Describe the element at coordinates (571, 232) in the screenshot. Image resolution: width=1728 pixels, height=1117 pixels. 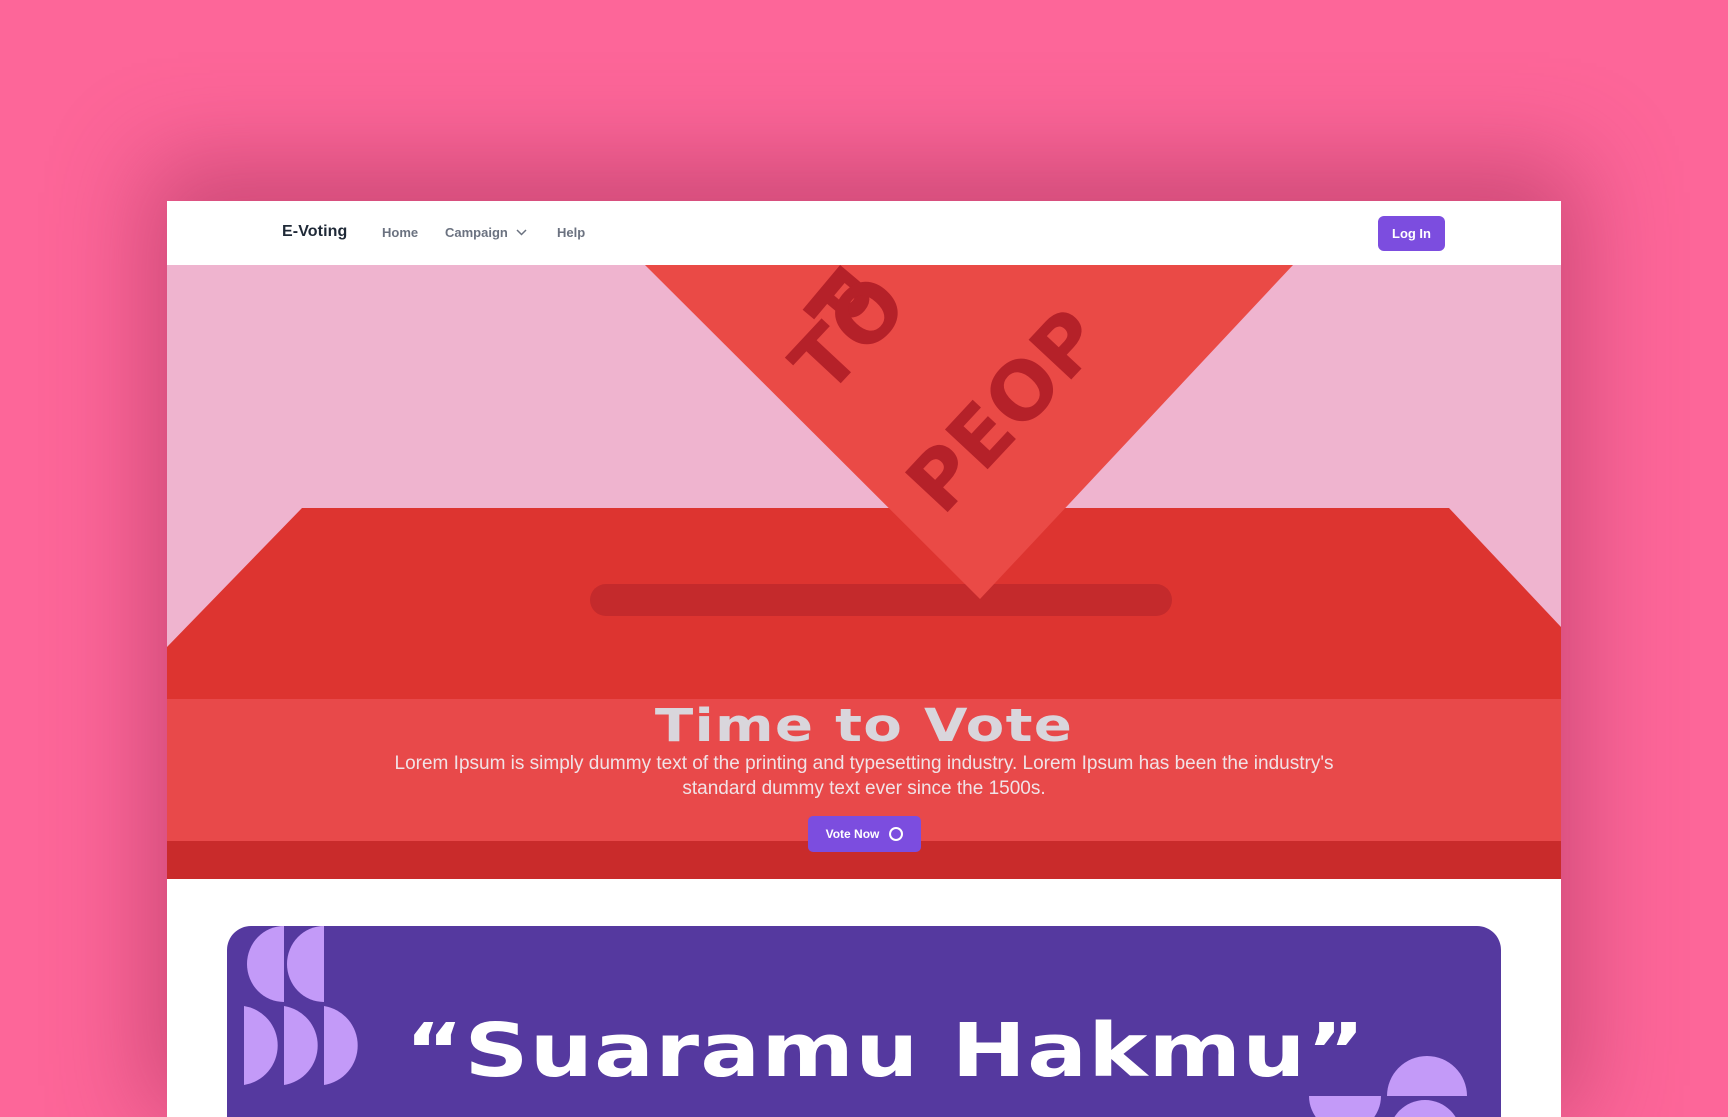
I see `nav-help-link: Help` at that location.